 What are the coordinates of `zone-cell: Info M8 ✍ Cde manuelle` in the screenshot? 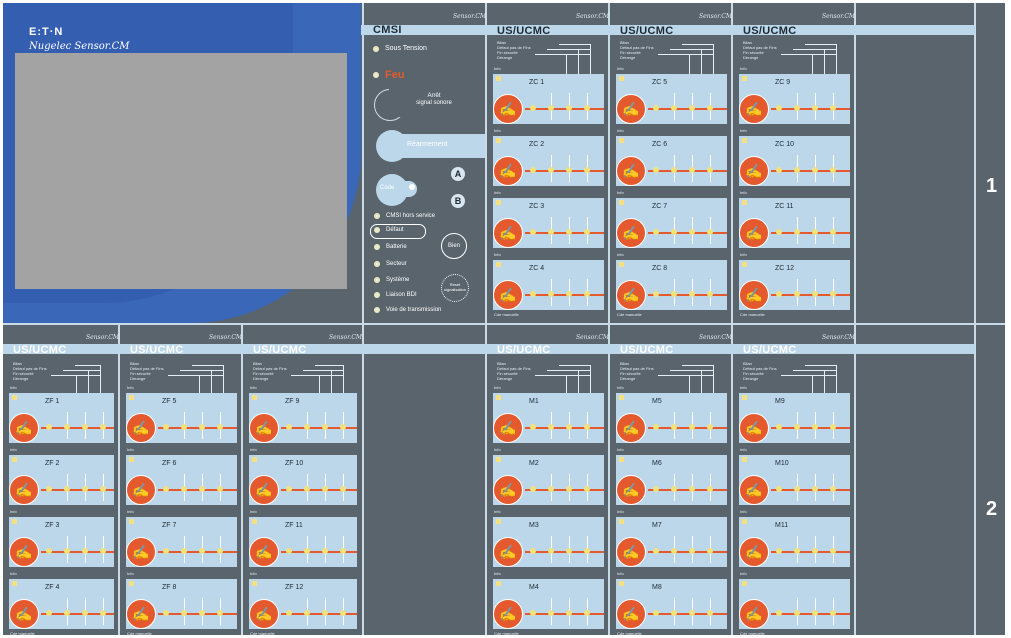 It's located at (671, 603).